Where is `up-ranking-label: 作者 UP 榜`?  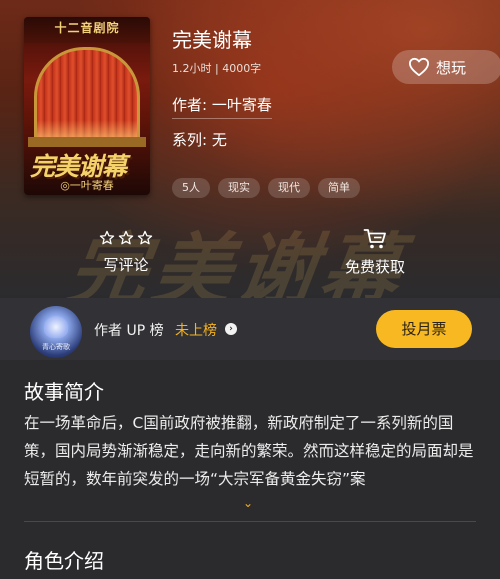
up-ranking-label: 作者 UP 榜 is located at coordinates (129, 331).